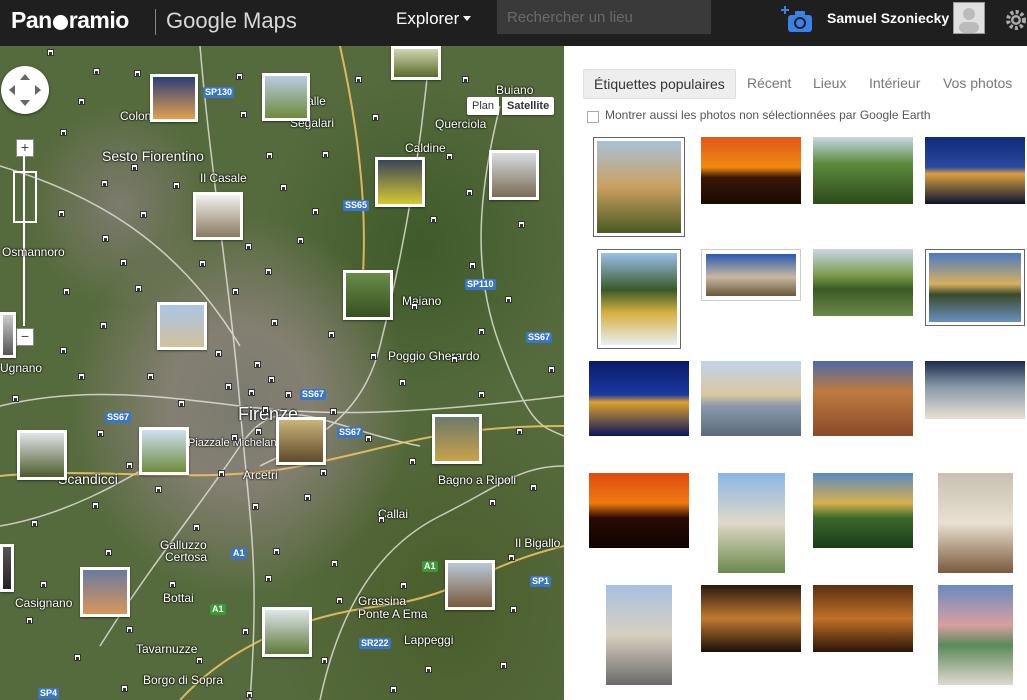 This screenshot has width=1027, height=700. What do you see at coordinates (604, 17) in the screenshot?
I see `search-input` at bounding box center [604, 17].